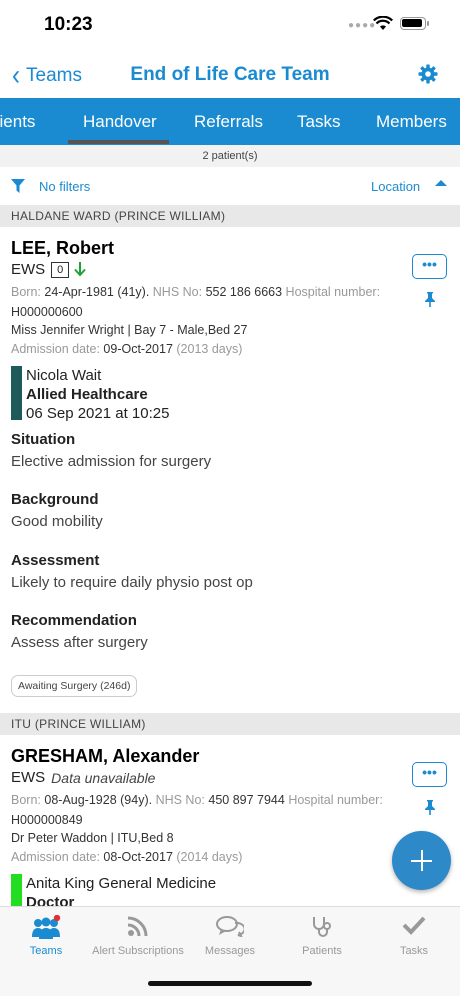  I want to click on status-bar: 10:23 ●●●●, so click(230, 26).